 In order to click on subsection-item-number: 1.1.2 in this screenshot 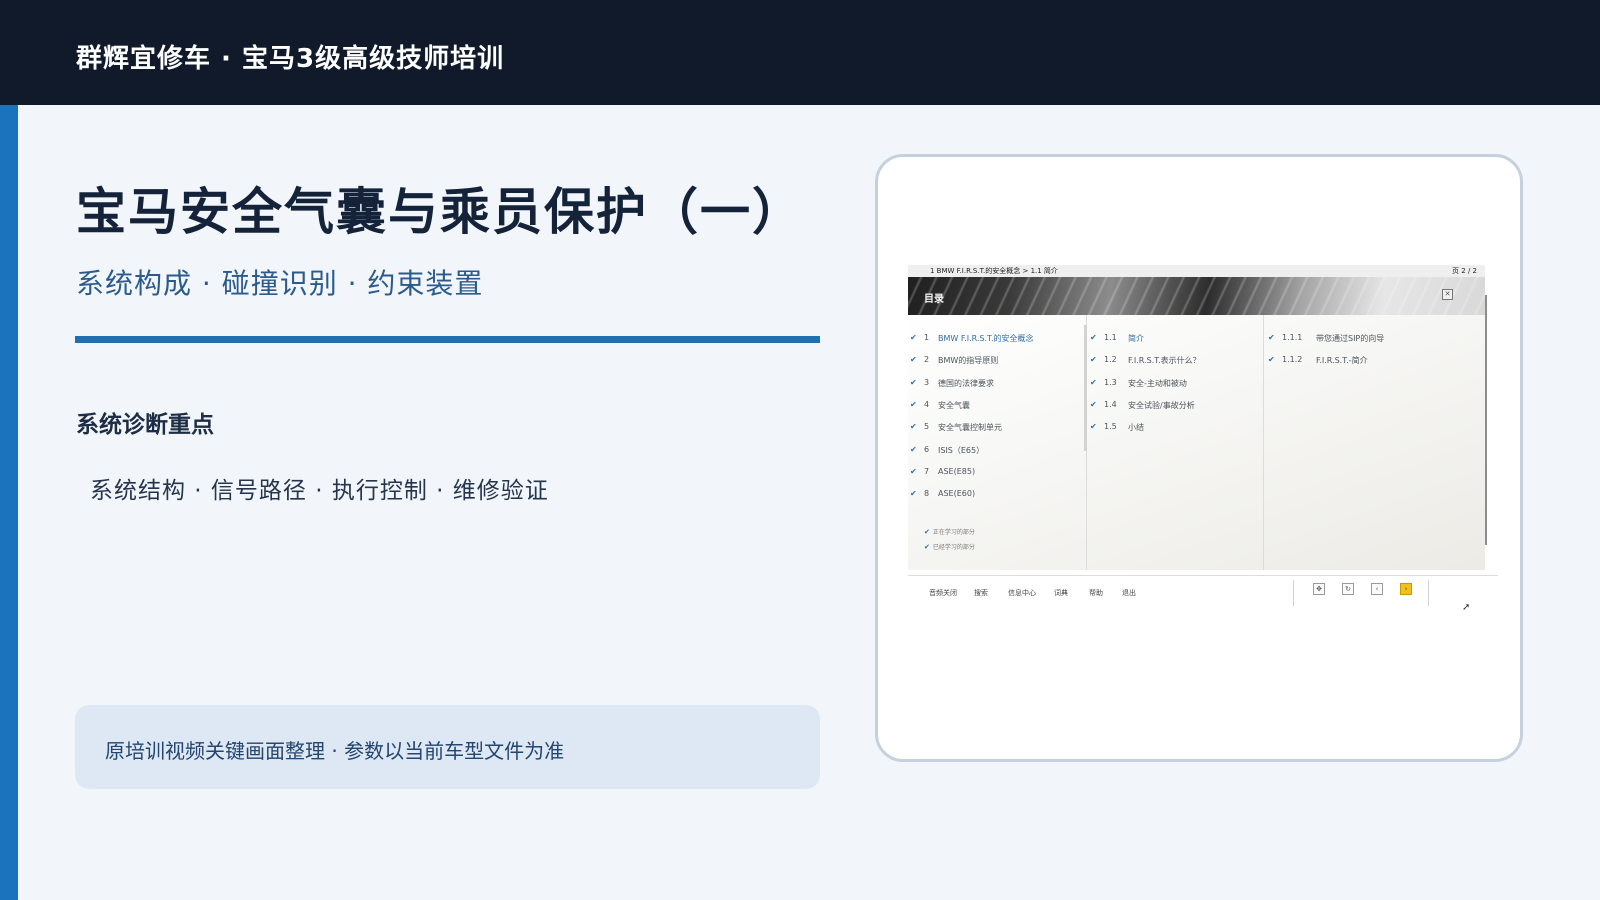, I will do `click(1292, 360)`.